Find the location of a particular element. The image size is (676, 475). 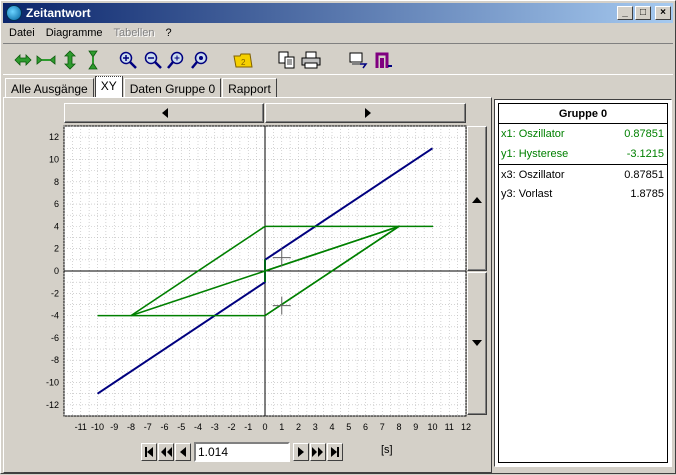

x-tick-label: 1 is located at coordinates (281, 427).